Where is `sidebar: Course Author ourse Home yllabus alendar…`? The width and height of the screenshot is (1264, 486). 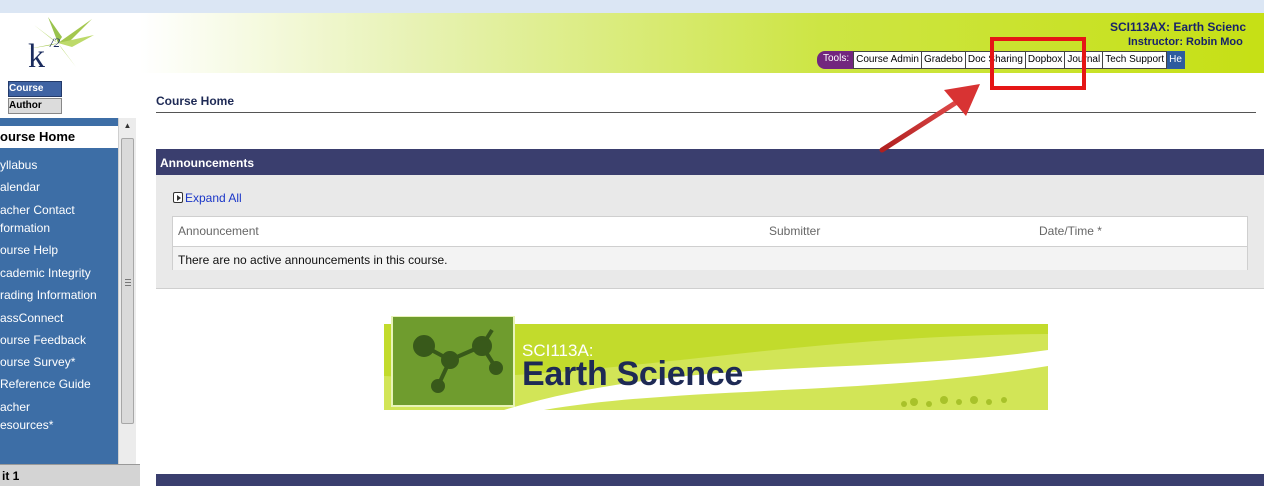
sidebar: Course Author ourse Home yllabus alendar… is located at coordinates (73, 279).